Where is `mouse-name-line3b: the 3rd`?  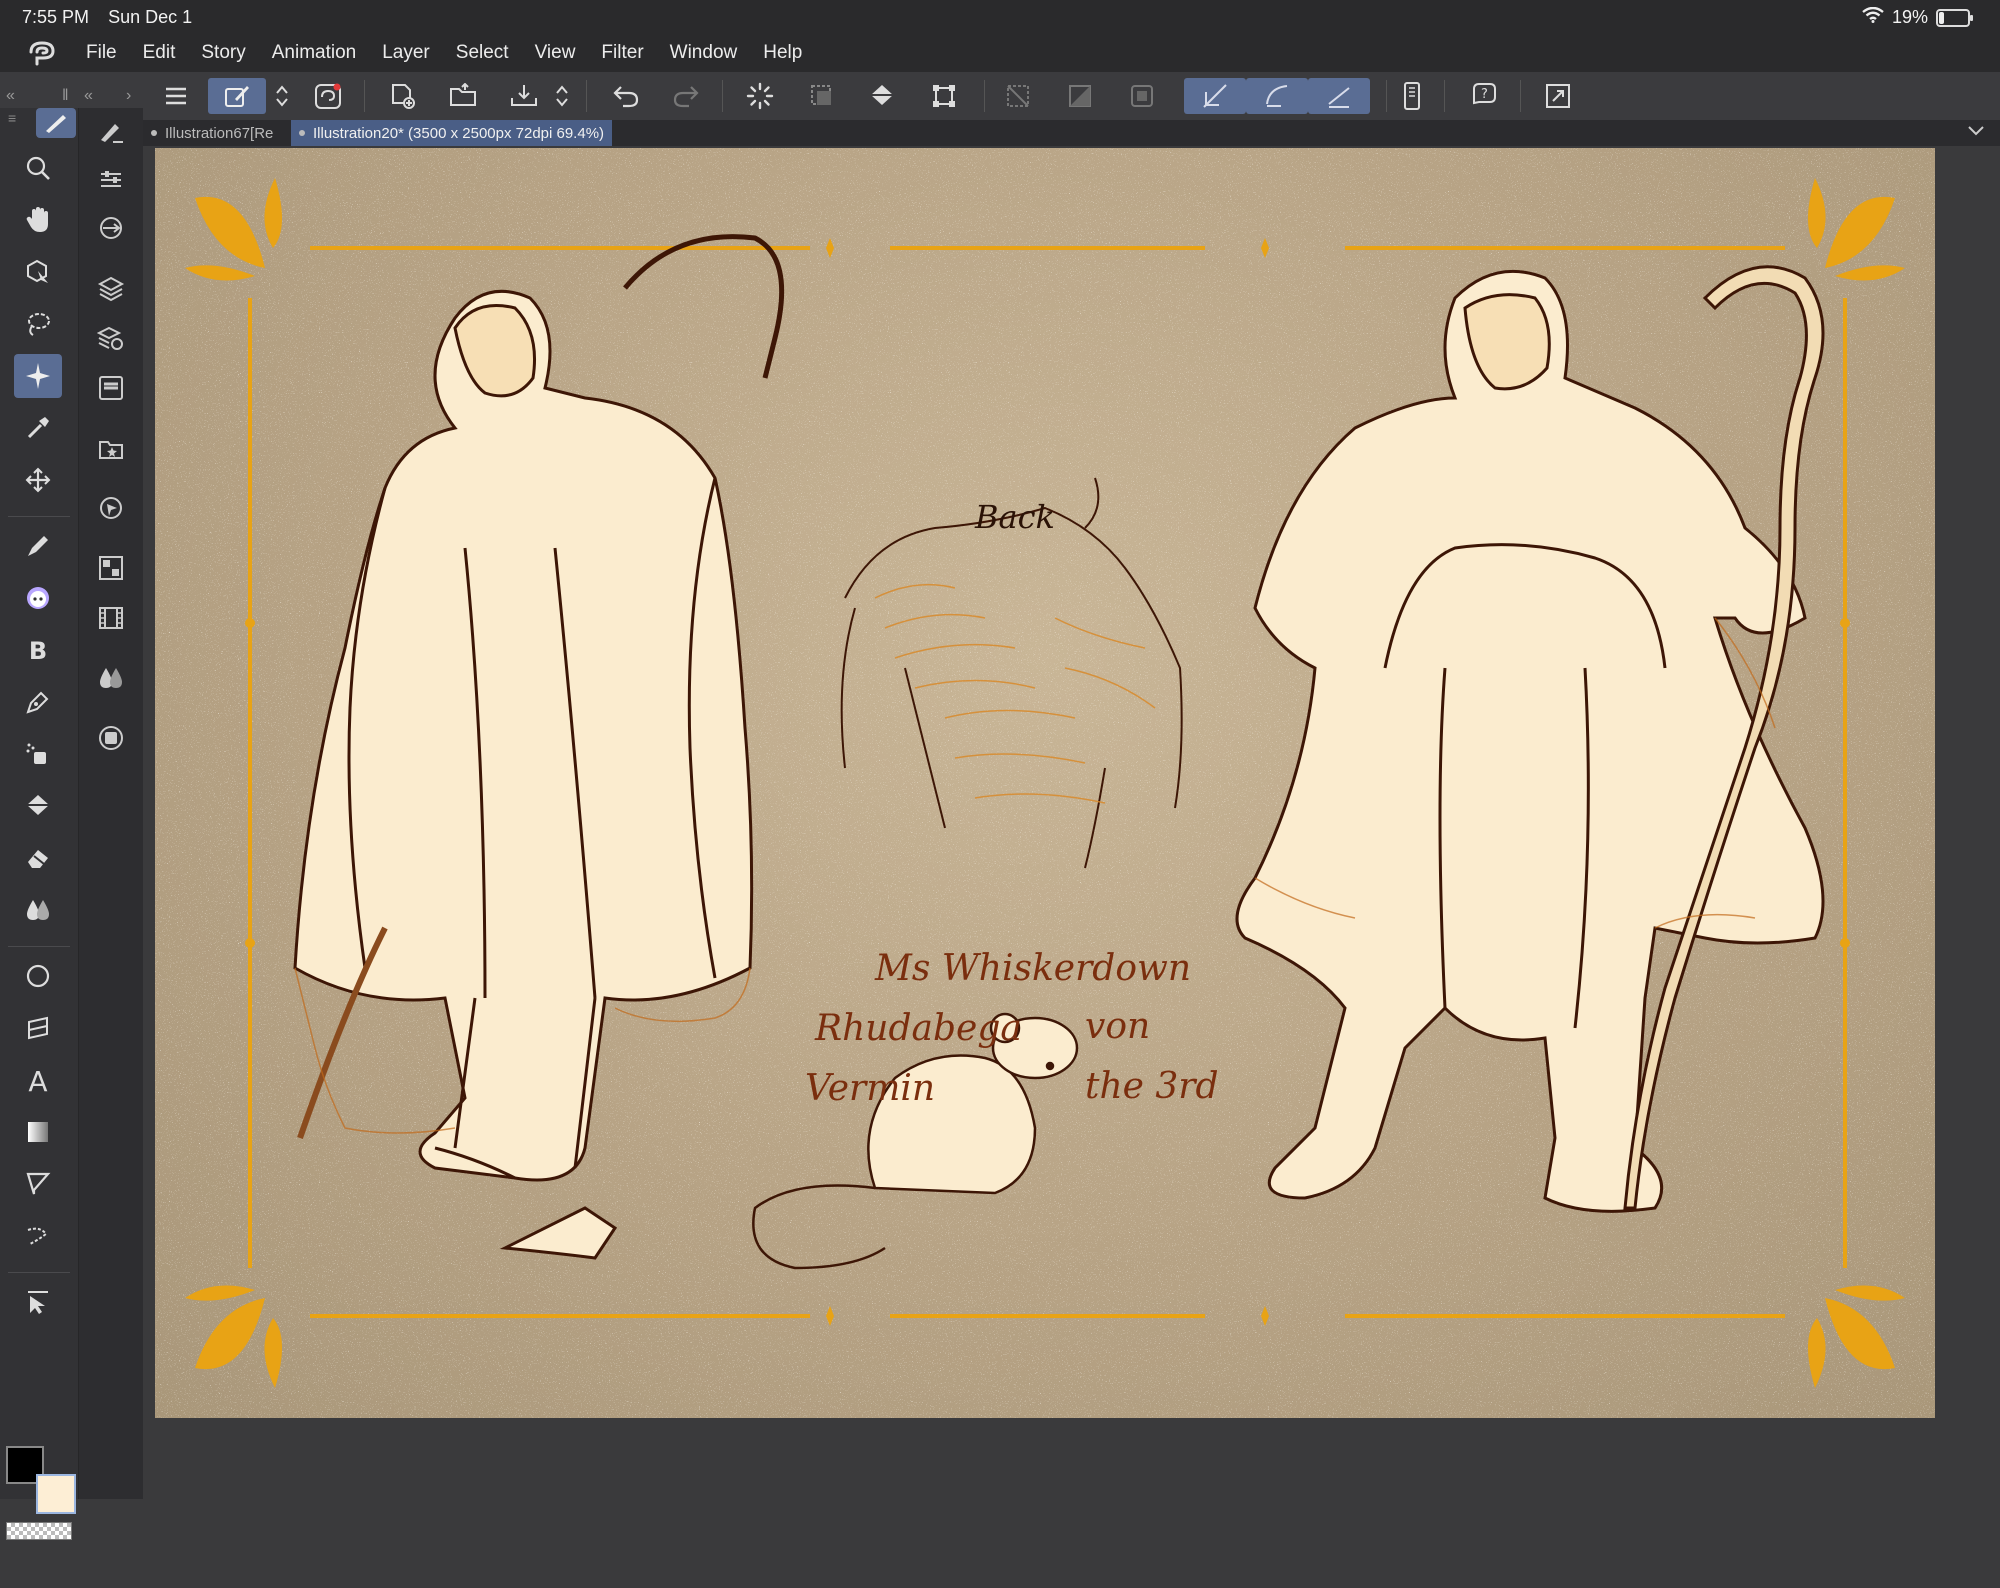
mouse-name-line3b: the 3rd is located at coordinates (1152, 1086).